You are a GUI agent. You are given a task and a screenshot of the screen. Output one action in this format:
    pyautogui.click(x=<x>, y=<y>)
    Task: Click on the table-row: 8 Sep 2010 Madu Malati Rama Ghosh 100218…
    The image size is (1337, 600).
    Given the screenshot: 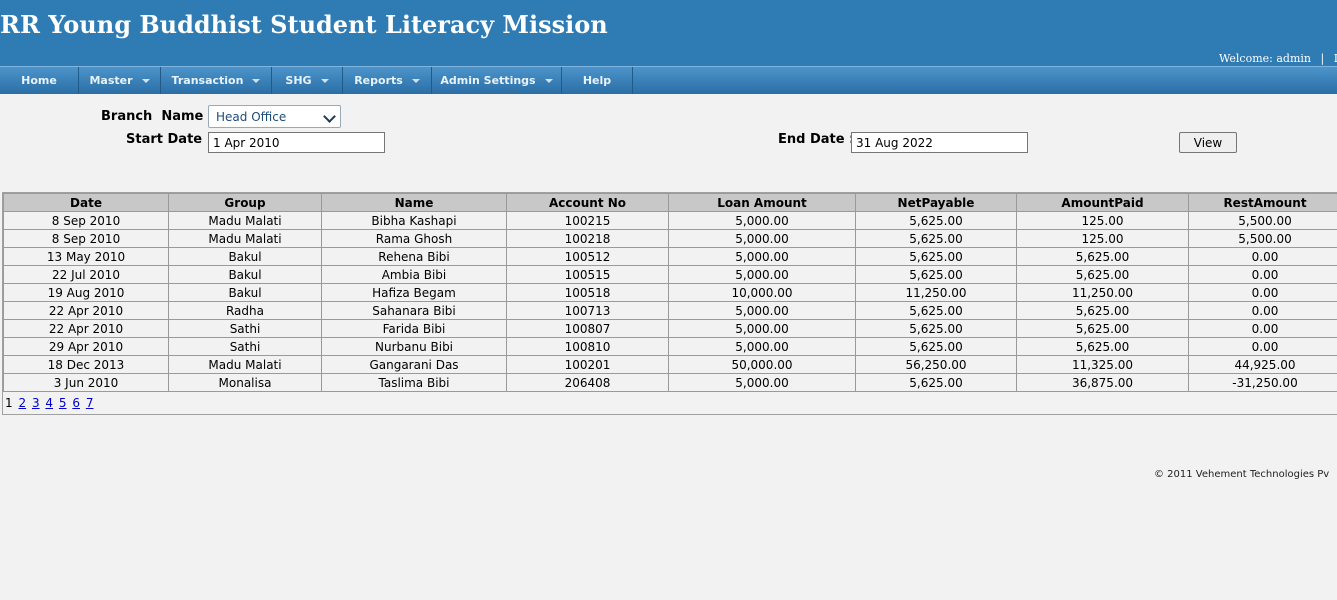 What is the action you would take?
    pyautogui.click(x=670, y=238)
    